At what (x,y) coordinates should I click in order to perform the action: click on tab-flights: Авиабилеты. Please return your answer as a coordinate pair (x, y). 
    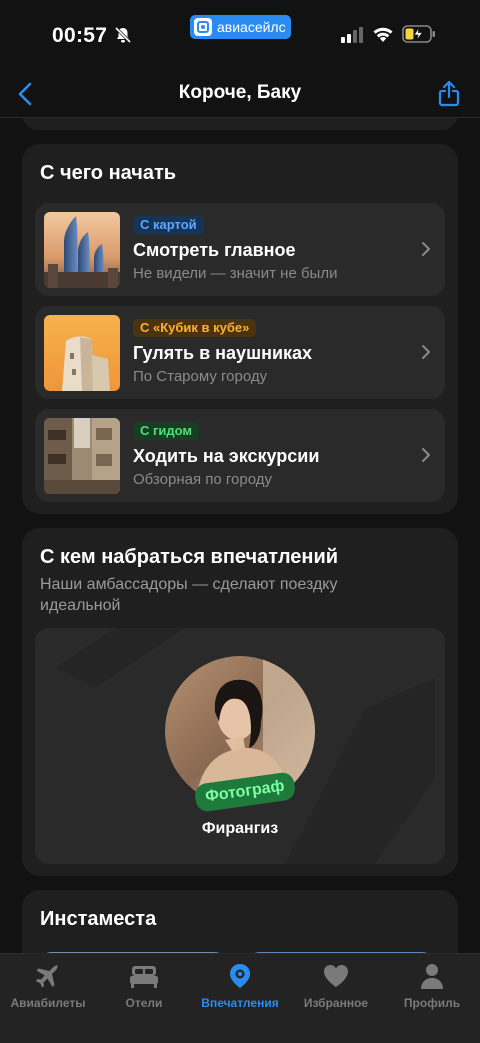
    Looking at the image, I should click on (48, 986).